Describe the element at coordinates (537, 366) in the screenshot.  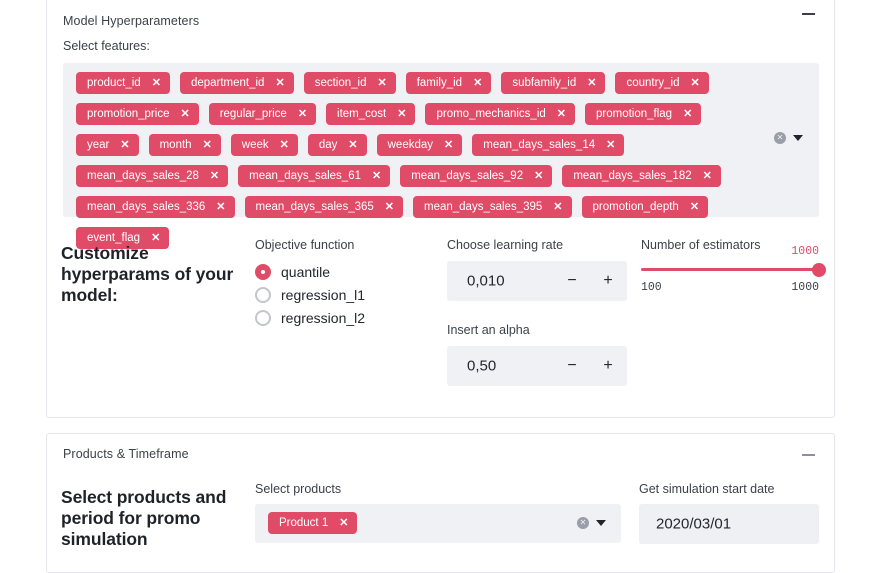
I see `alpha-stepper: 0,50 − +` at that location.